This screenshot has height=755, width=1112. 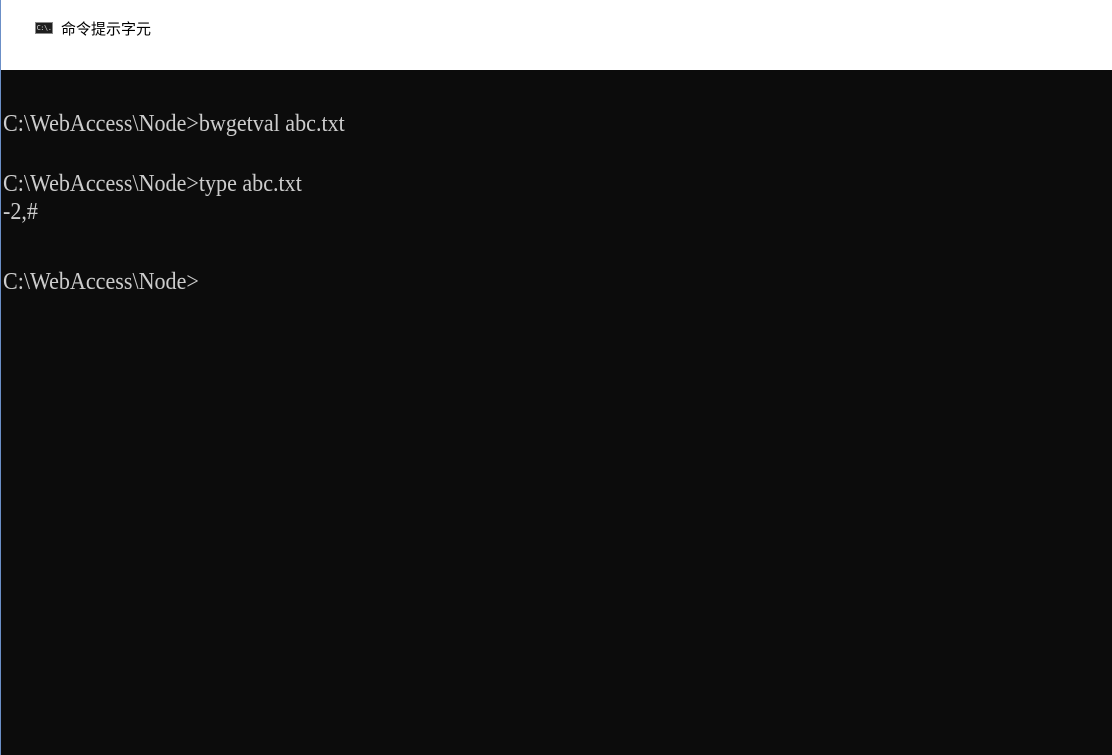 What do you see at coordinates (152, 184) in the screenshot?
I see `console-line: C:\WebAccess\Node>type abc.txt` at bounding box center [152, 184].